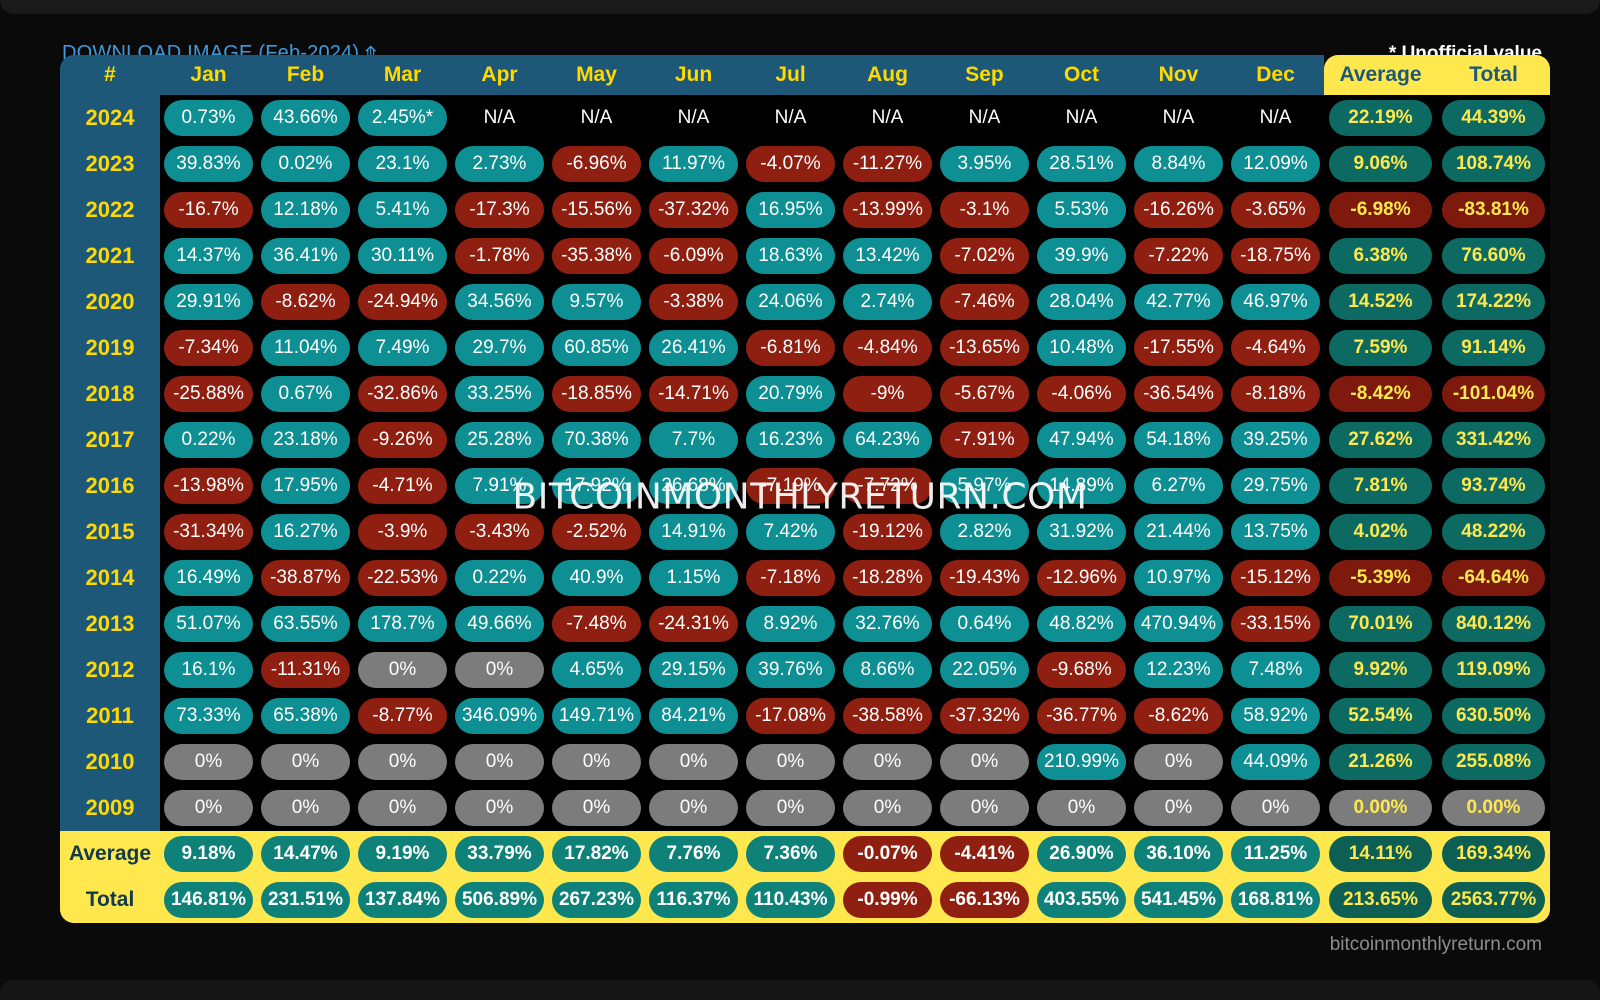 The image size is (1600, 1000). I want to click on cell-2017-average: 27.62%, so click(1380, 440).